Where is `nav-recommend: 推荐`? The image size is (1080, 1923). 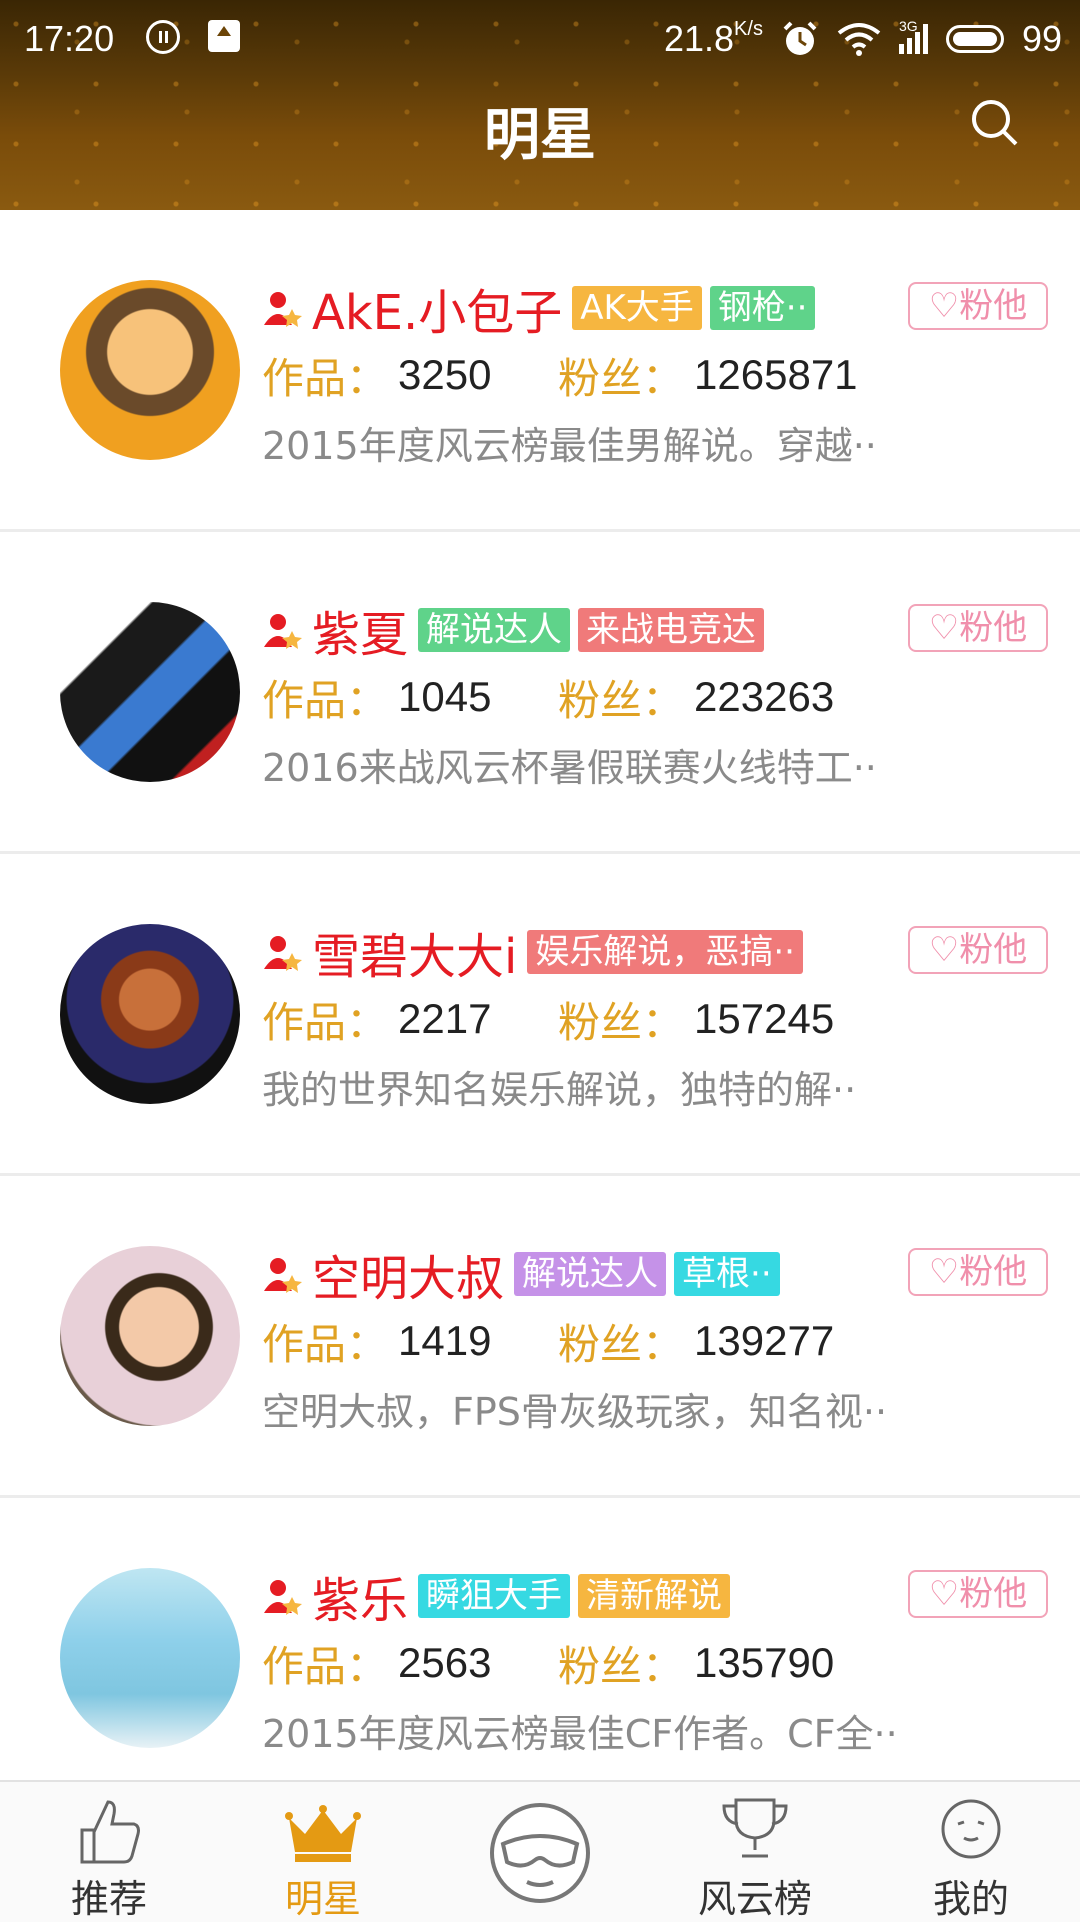 nav-recommend: 推荐 is located at coordinates (109, 1852).